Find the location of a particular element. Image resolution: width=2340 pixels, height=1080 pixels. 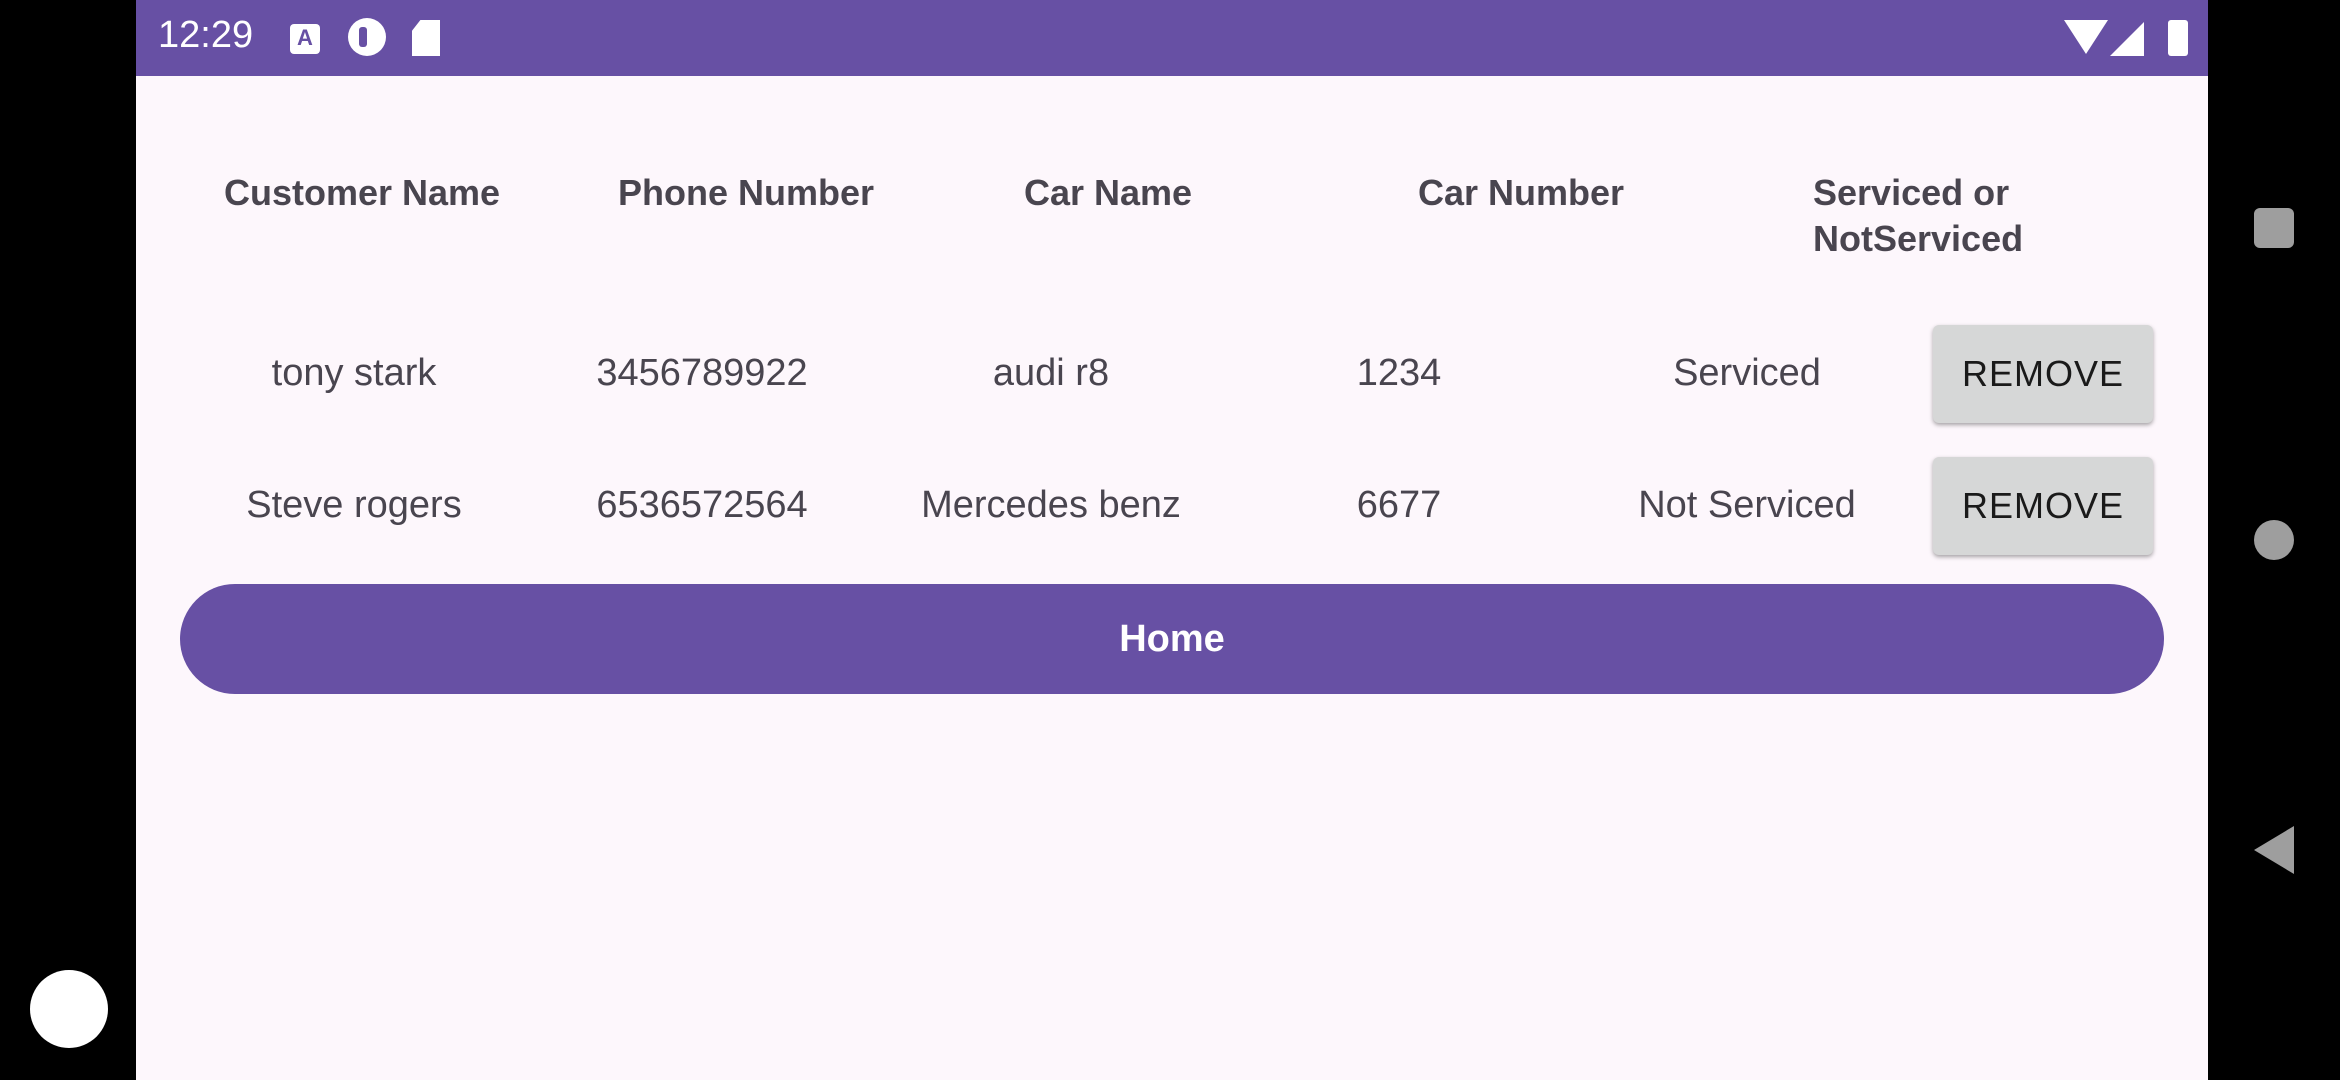

cell-customer-name: Steve rogers is located at coordinates (354, 505).